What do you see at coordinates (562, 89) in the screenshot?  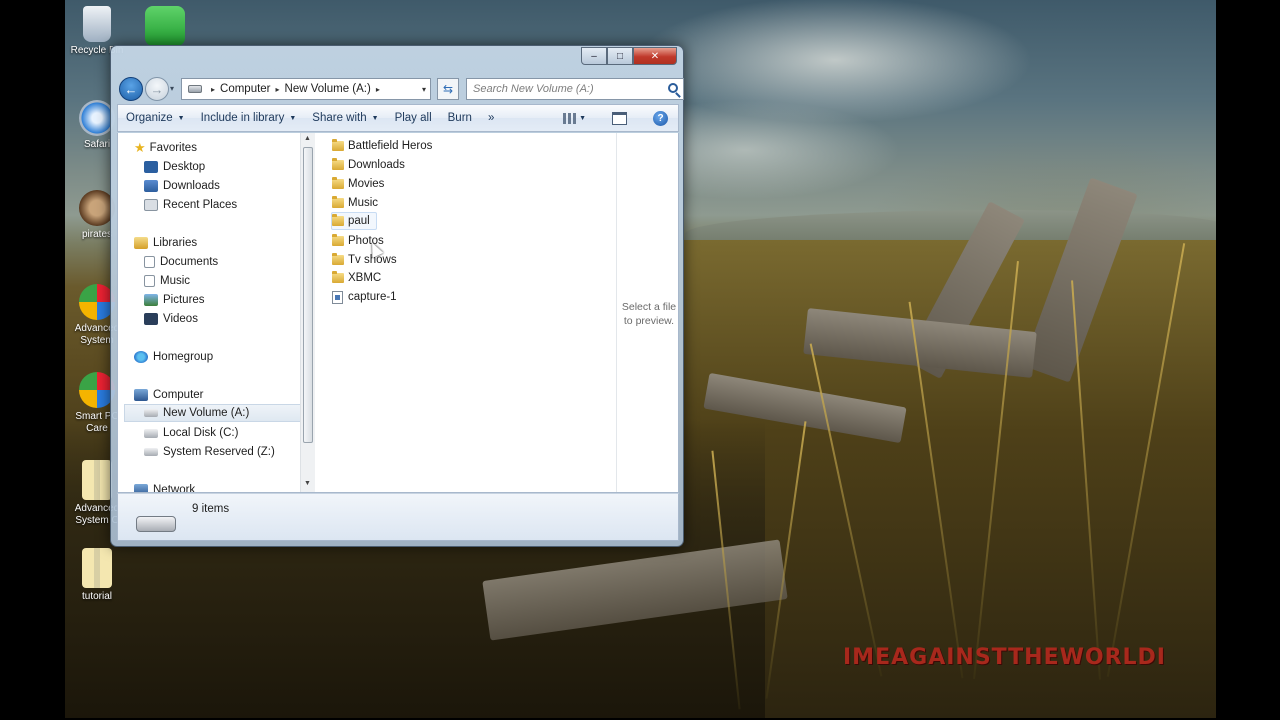 I see `search-input` at bounding box center [562, 89].